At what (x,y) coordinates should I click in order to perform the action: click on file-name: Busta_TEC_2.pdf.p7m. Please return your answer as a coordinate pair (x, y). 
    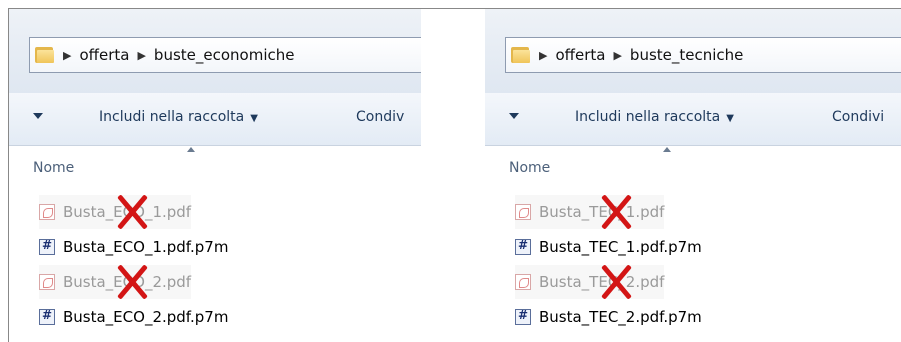
    Looking at the image, I should click on (620, 317).